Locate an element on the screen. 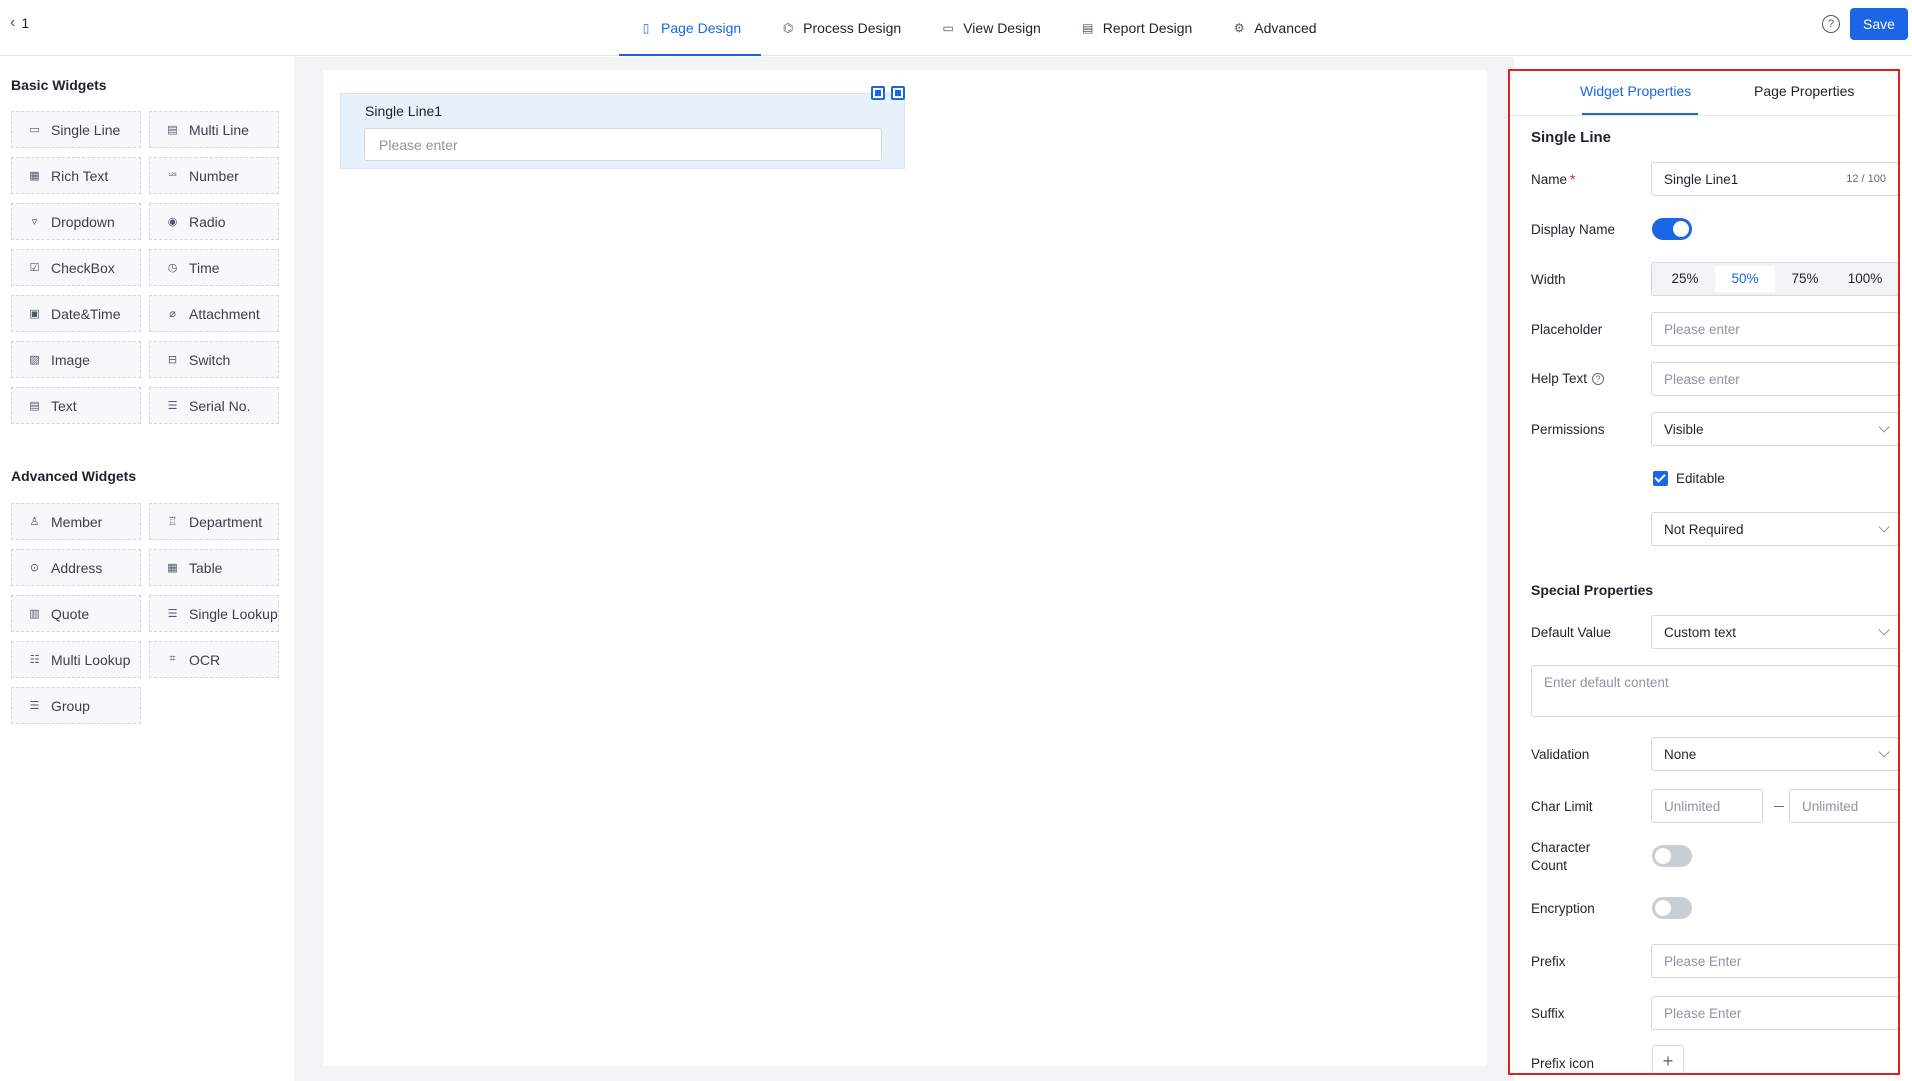 The height and width of the screenshot is (1081, 1912). widget-dropdown: ▿ Dropdown is located at coordinates (76, 221).